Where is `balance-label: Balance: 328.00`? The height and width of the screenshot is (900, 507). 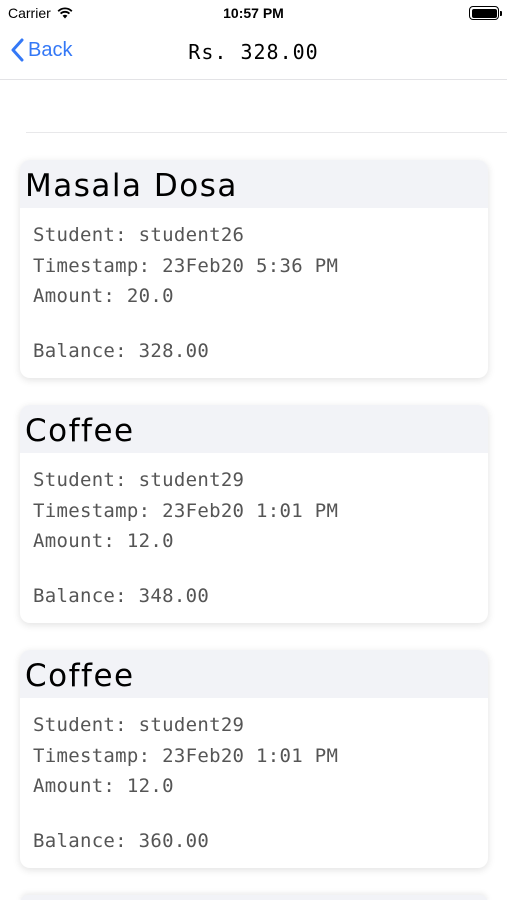
balance-label: Balance: 328.00 is located at coordinates (121, 350).